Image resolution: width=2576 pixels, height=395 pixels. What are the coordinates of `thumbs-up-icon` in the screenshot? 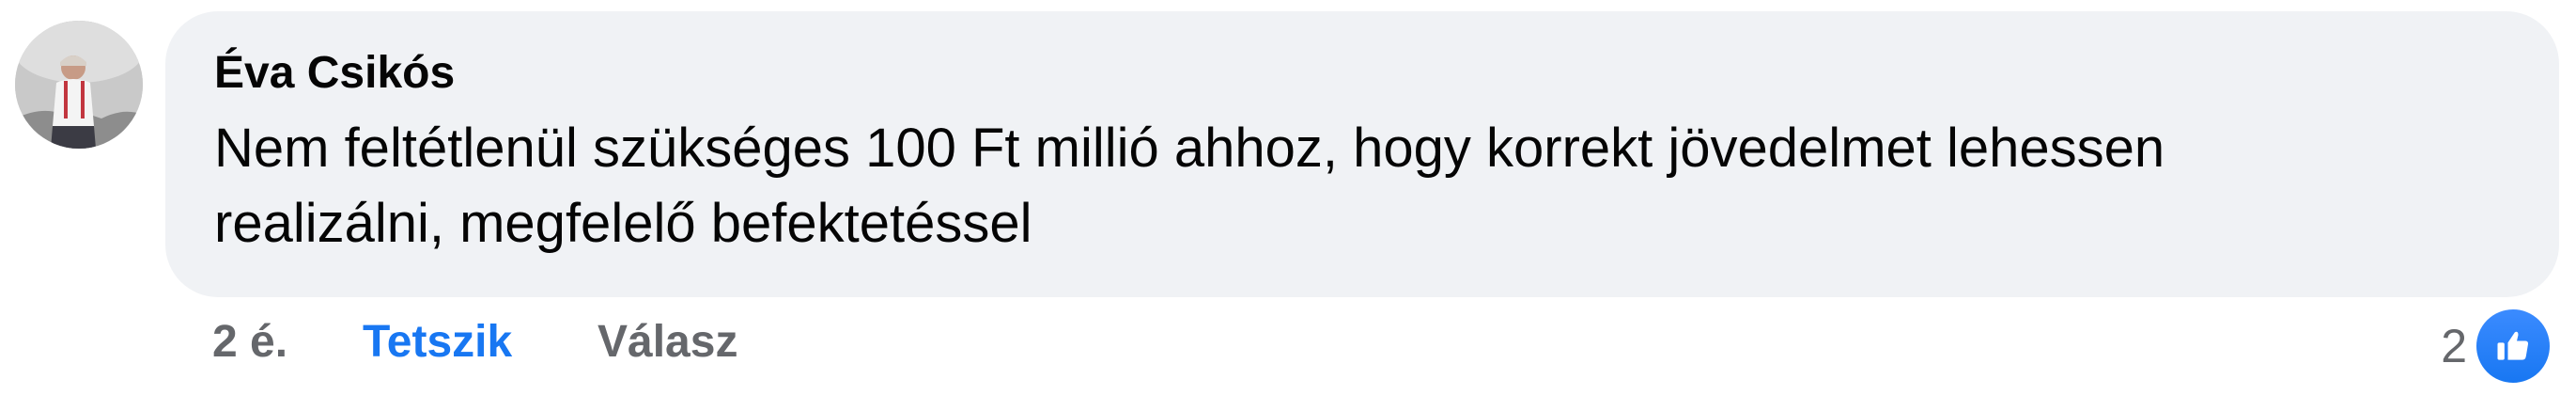 It's located at (2513, 346).